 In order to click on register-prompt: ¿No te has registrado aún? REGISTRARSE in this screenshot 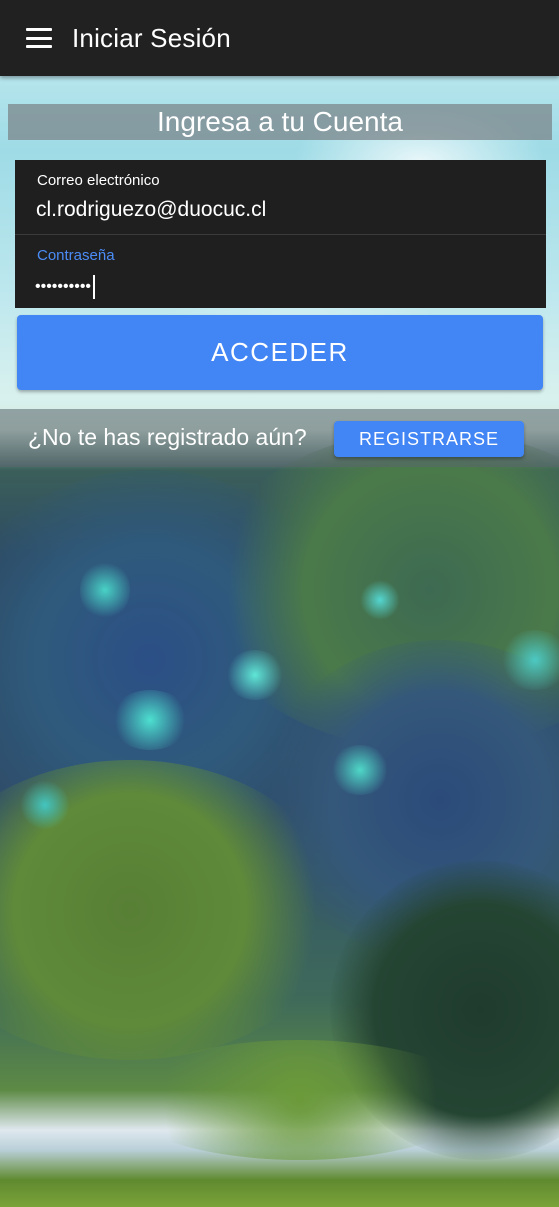, I will do `click(279, 438)`.